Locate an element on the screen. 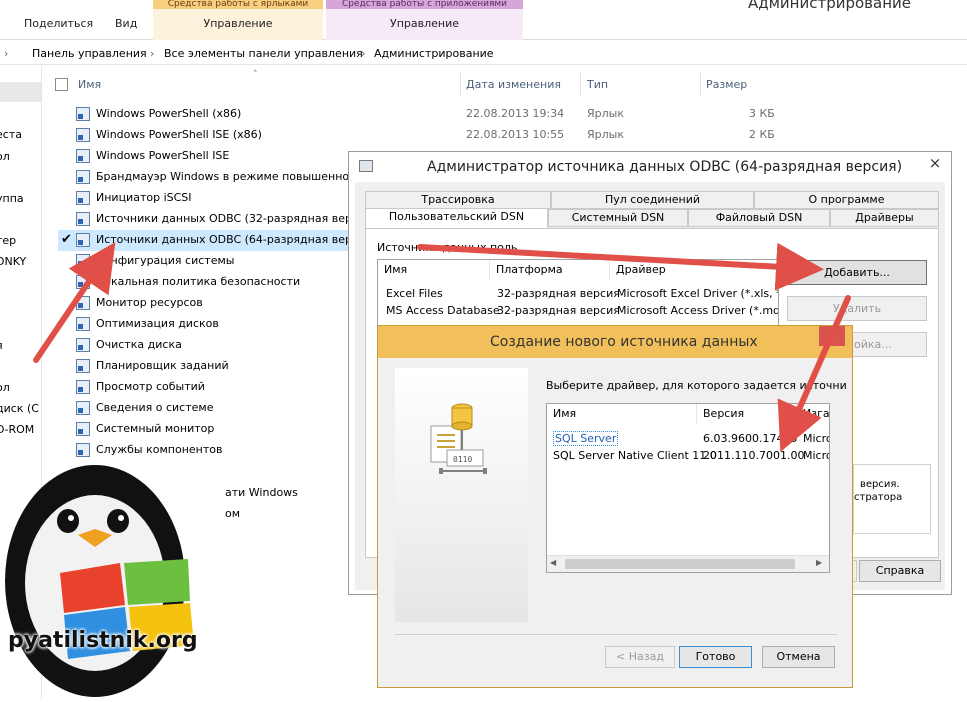 The width and height of the screenshot is (967, 702). separator is located at coordinates (616, 634).